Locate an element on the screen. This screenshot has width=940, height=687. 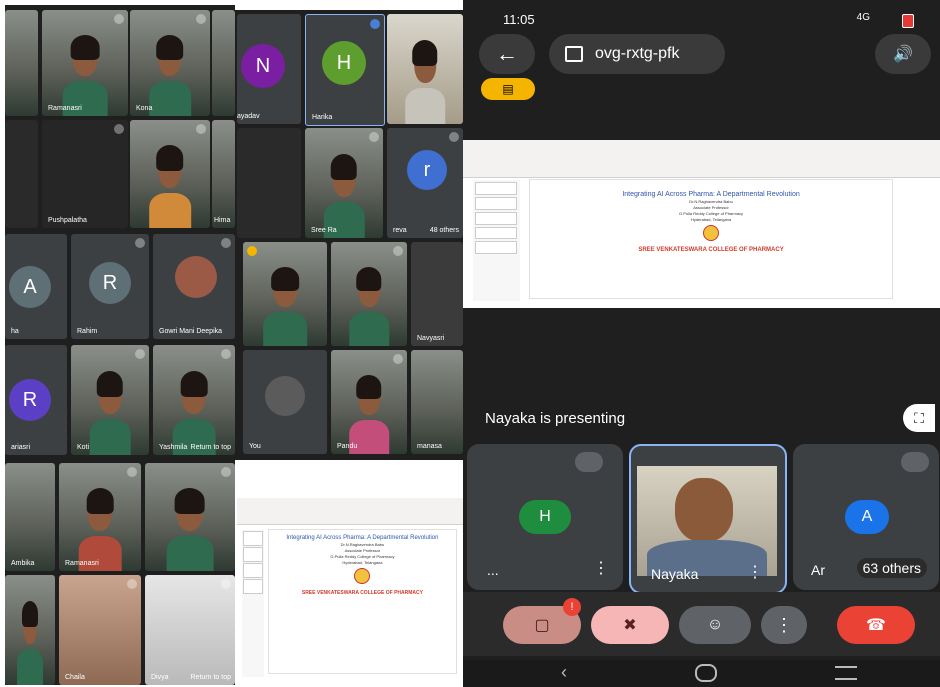
participant-name: Nayaka is located at coordinates (675, 574).